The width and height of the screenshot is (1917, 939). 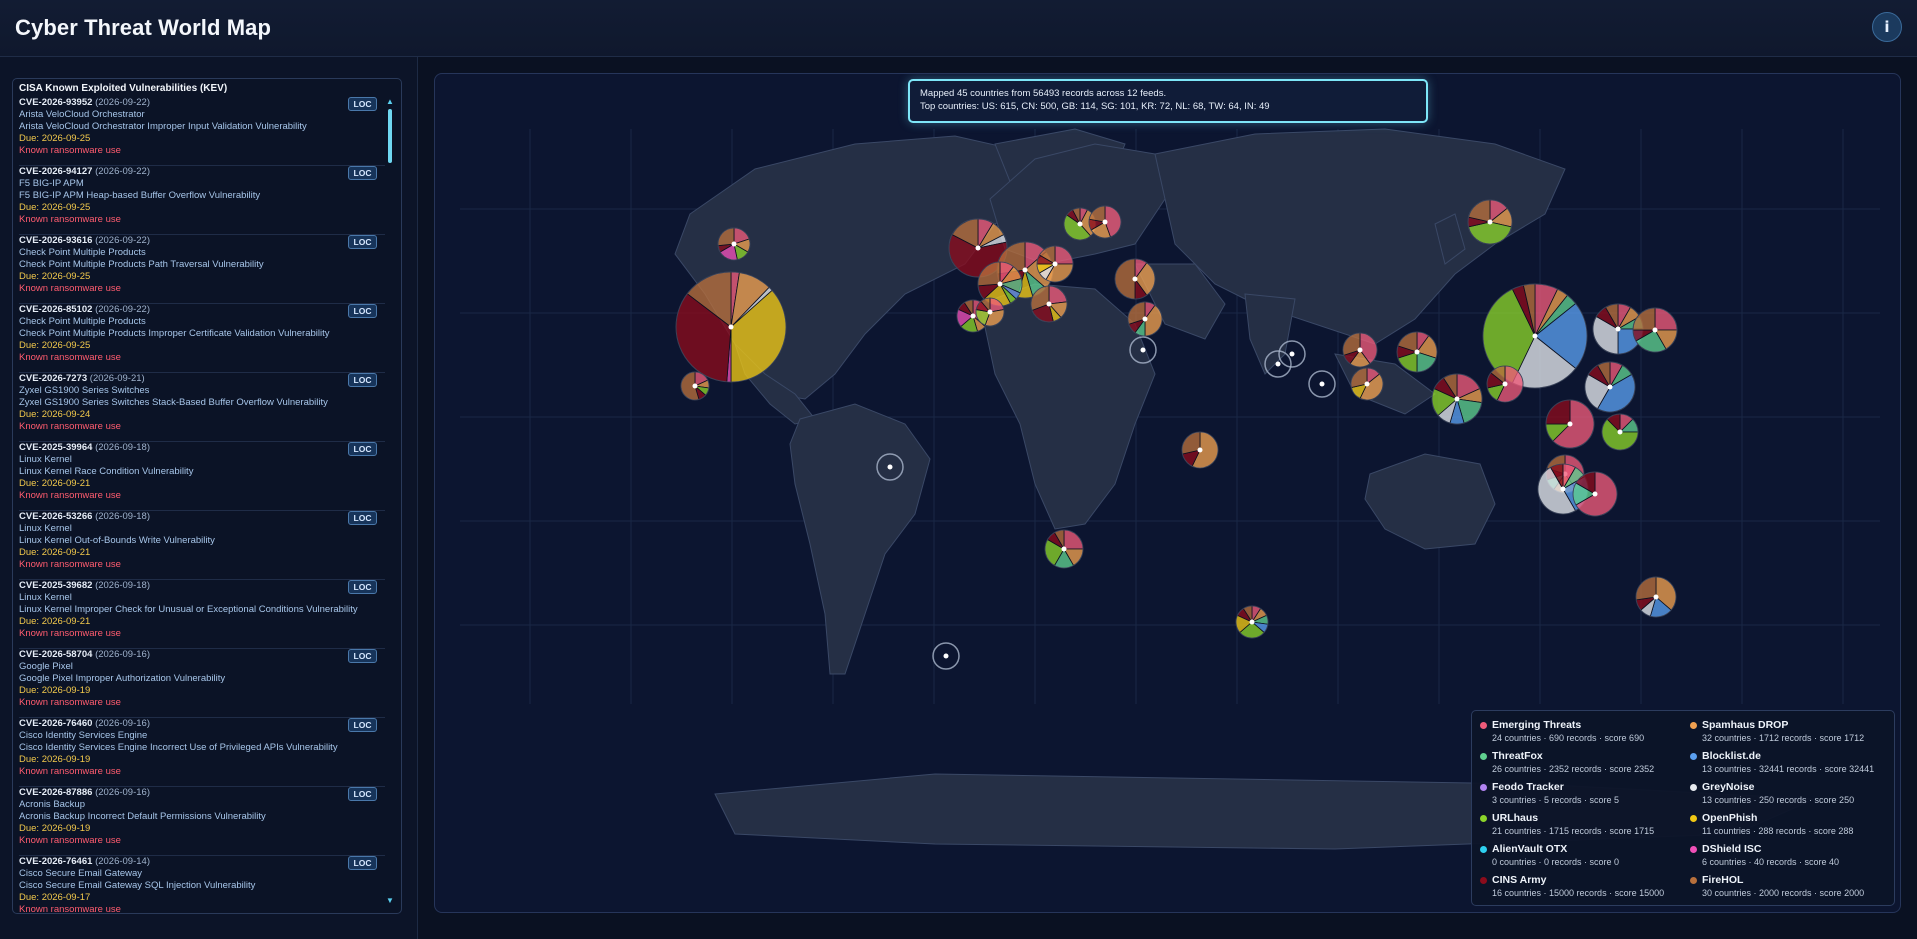 What do you see at coordinates (1145, 319) in the screenshot?
I see `cluster-turkey-center` at bounding box center [1145, 319].